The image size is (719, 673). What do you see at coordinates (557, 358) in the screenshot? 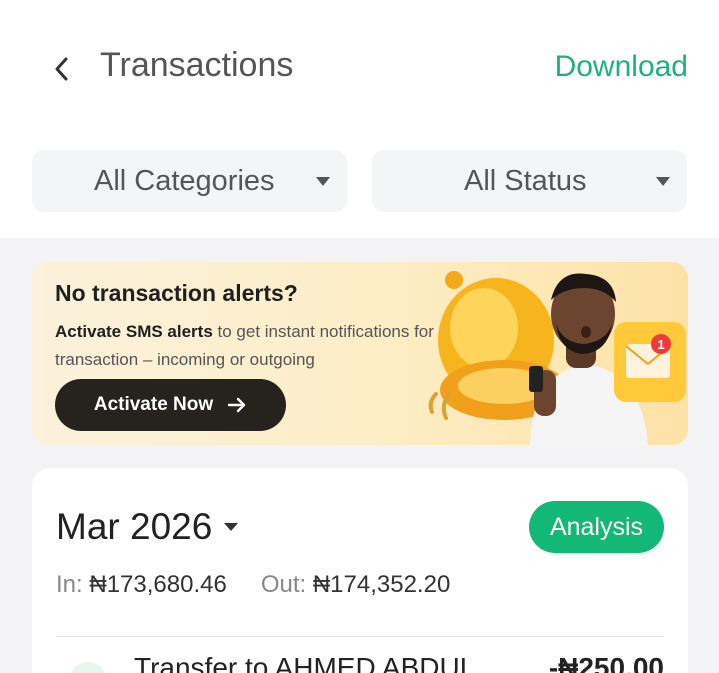
I see `banner-illustration: 1` at bounding box center [557, 358].